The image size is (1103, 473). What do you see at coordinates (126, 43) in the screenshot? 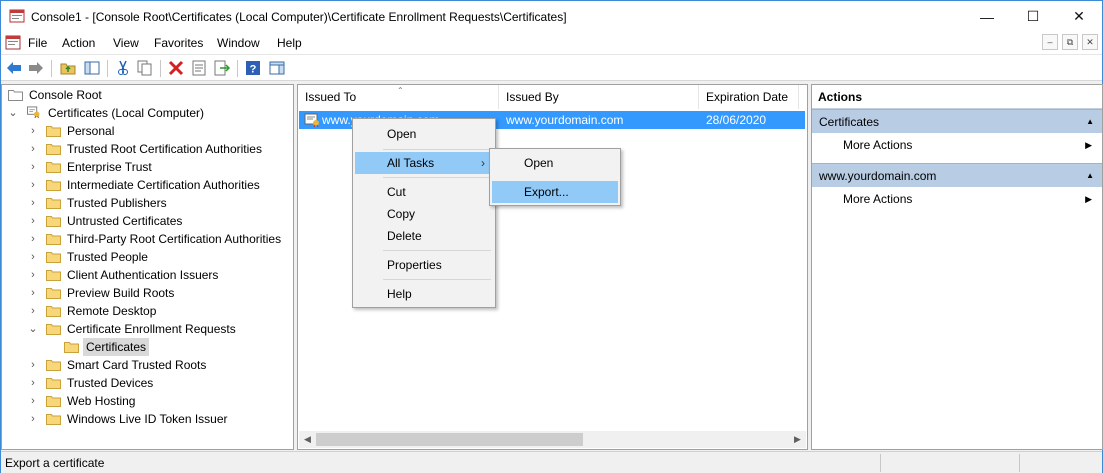
I see `menu-view: View` at bounding box center [126, 43].